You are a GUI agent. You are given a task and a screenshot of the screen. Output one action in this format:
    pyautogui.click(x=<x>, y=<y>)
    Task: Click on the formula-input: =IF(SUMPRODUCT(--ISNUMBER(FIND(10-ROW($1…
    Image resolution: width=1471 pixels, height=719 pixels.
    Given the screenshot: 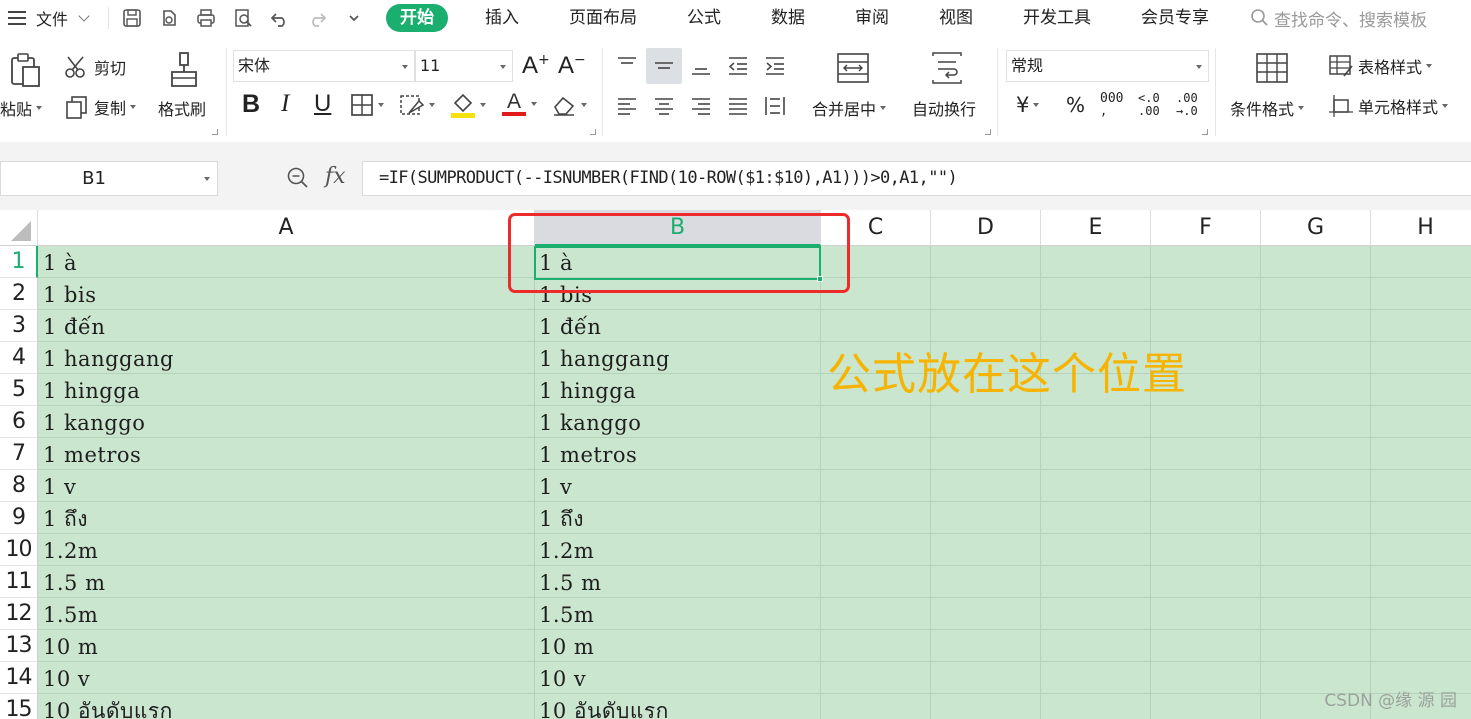 What is the action you would take?
    pyautogui.click(x=916, y=178)
    